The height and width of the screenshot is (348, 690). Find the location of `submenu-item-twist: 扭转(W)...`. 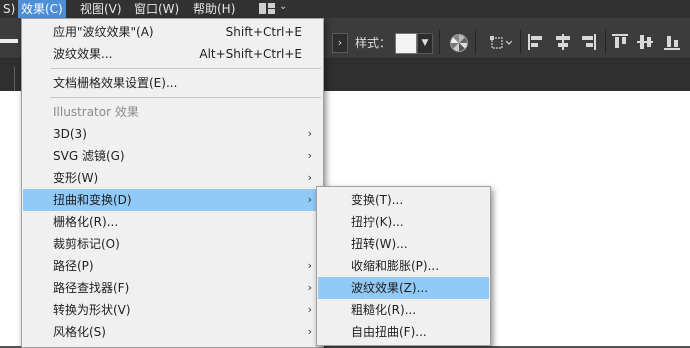

submenu-item-twist: 扭转(W)... is located at coordinates (403, 244).